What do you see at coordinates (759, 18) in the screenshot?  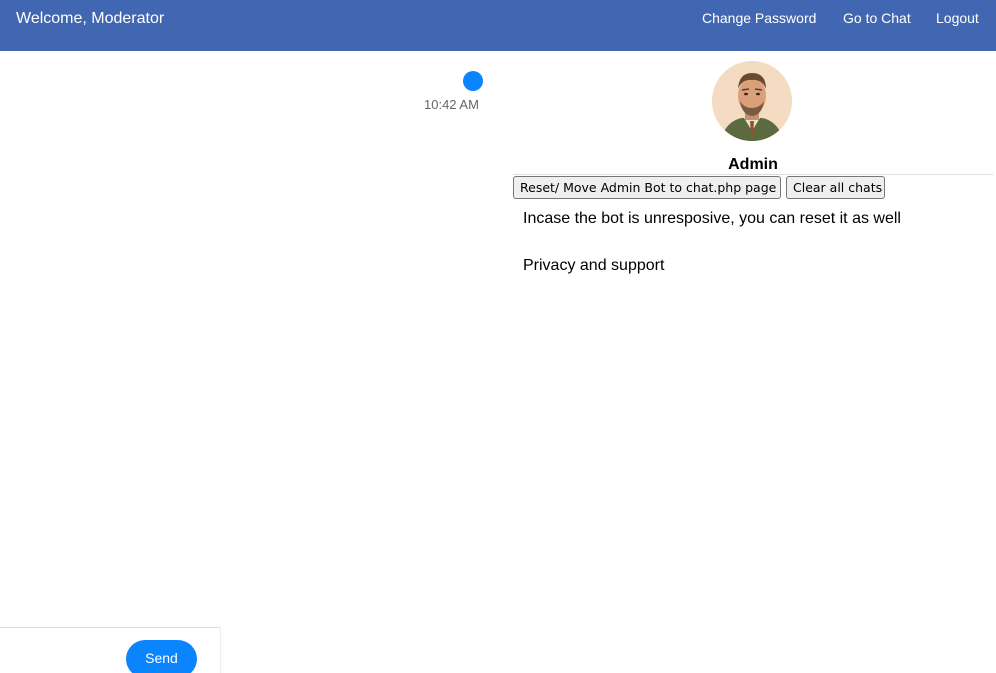 I see `change-password-link: Change Password` at bounding box center [759, 18].